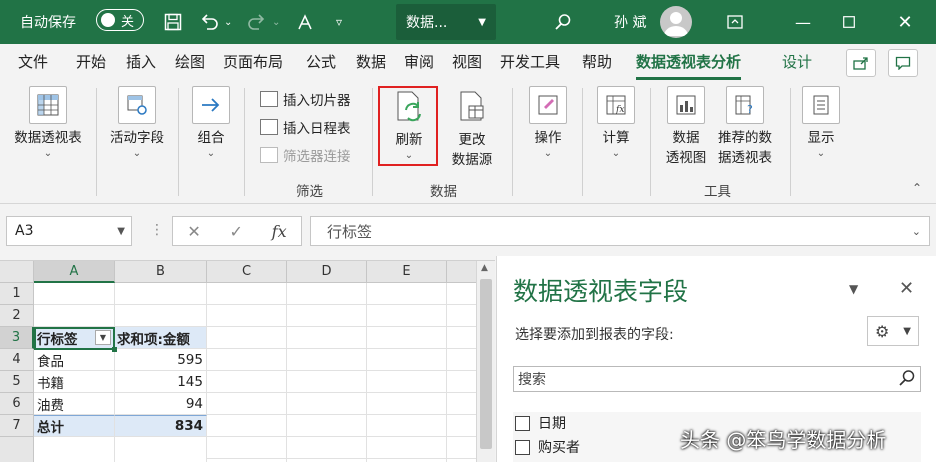 This screenshot has height=462, width=936. Describe the element at coordinates (409, 125) in the screenshot. I see `refresh-button: 刷新 ⌄` at that location.